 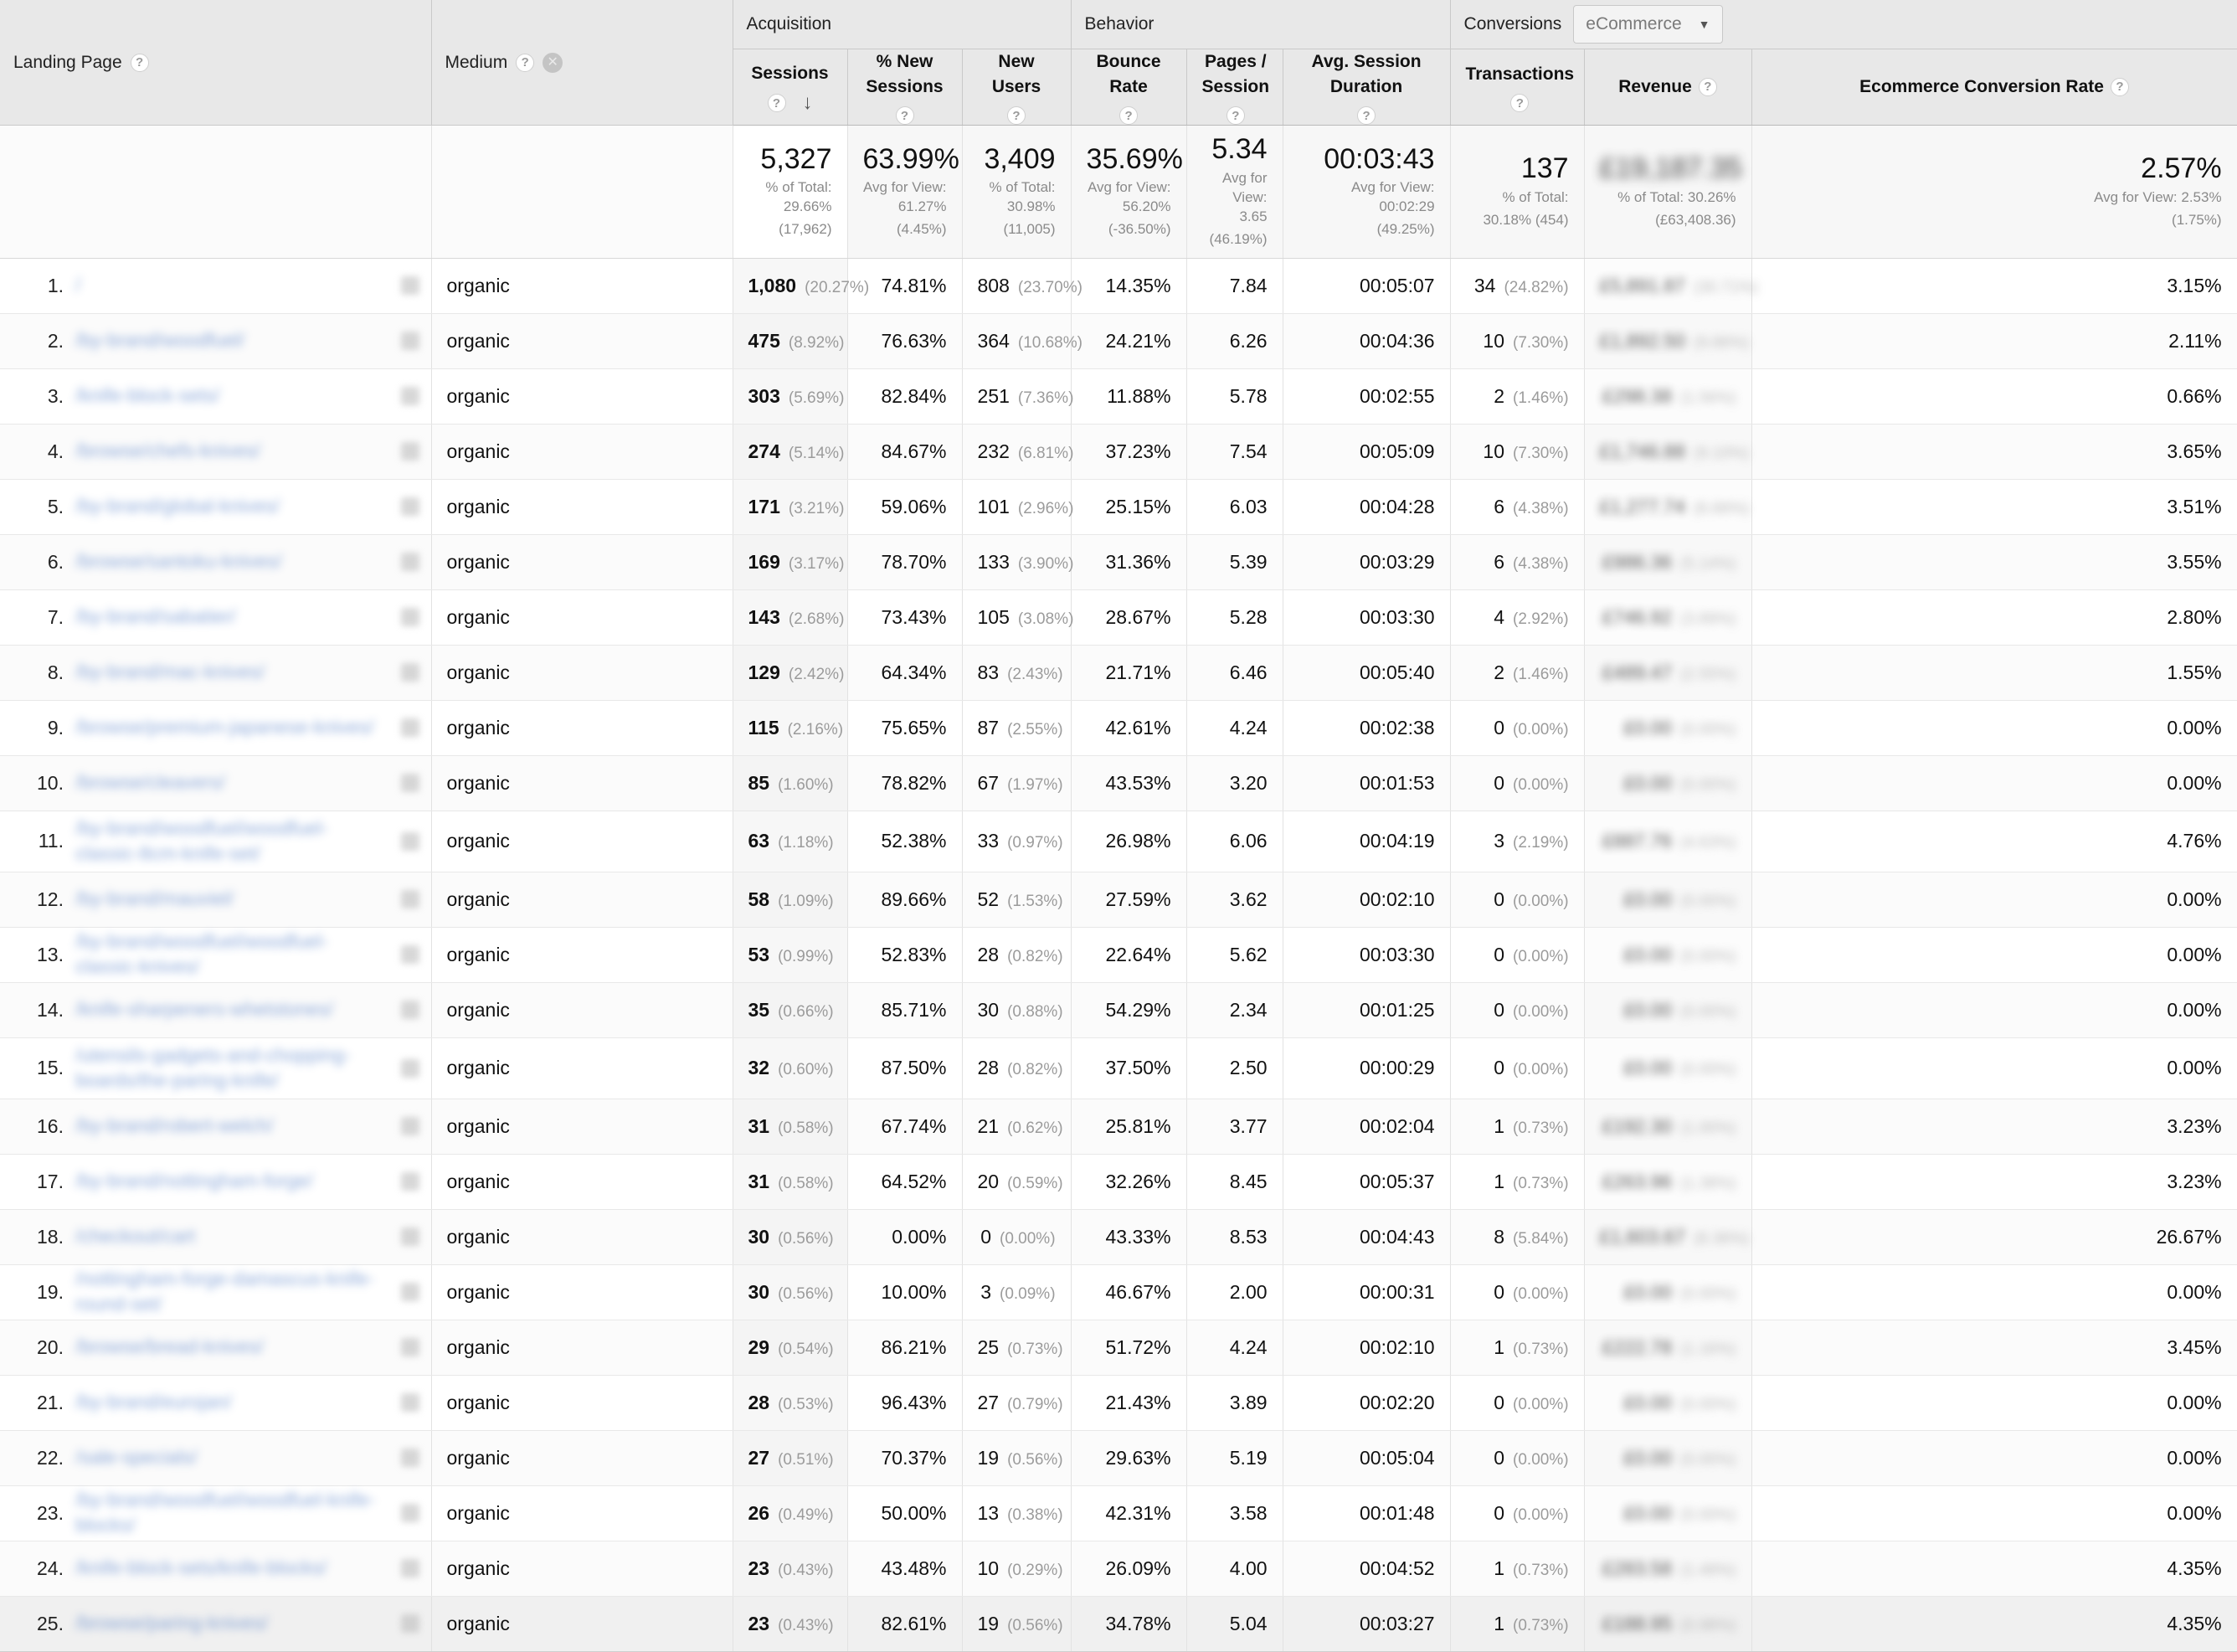 What do you see at coordinates (1138, 1237) in the screenshot?
I see `bounce-rate-cell-value: 43.33%` at bounding box center [1138, 1237].